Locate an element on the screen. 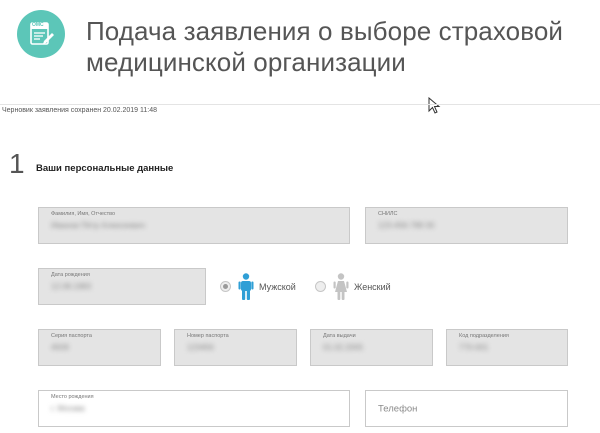 The width and height of the screenshot is (600, 433). issue-date-field: Дата выдачи 01.02.2005 is located at coordinates (371, 347).